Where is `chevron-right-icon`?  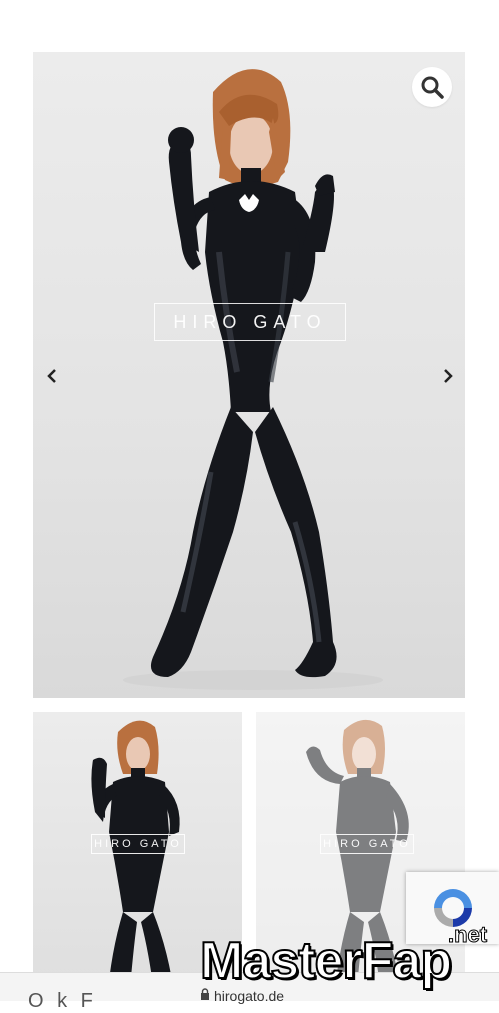 chevron-right-icon is located at coordinates (448, 376).